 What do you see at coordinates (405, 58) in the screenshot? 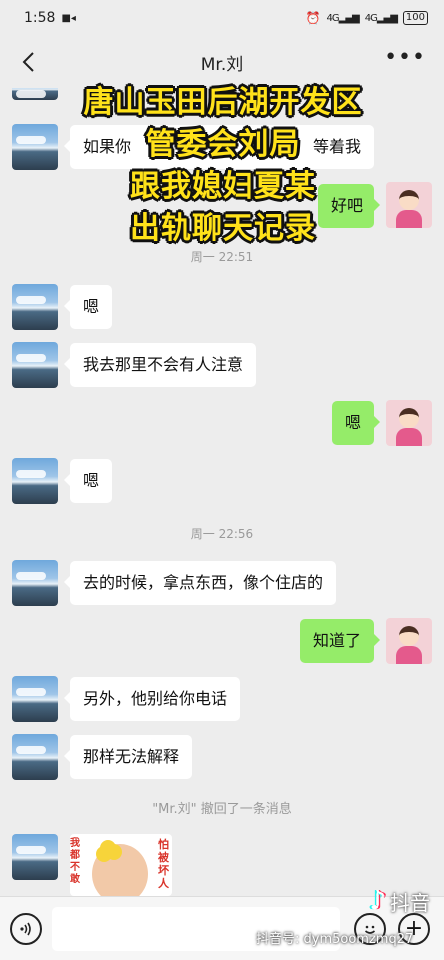
I see `more-icon: •••` at bounding box center [405, 58].